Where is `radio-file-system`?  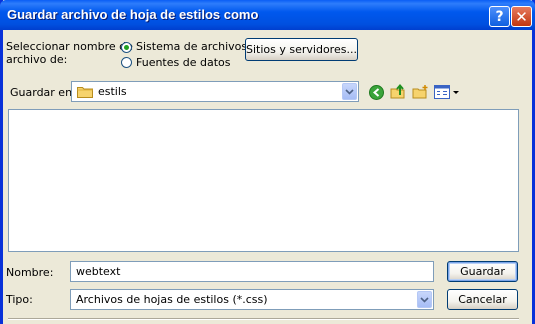 radio-file-system is located at coordinates (126, 47).